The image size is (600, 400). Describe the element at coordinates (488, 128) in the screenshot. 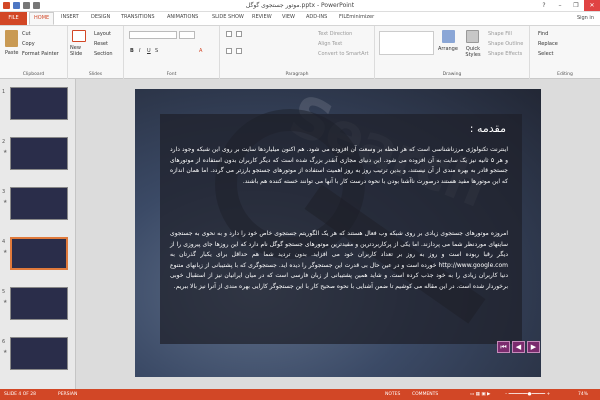

I see `slide-title: مقدمه :` at that location.